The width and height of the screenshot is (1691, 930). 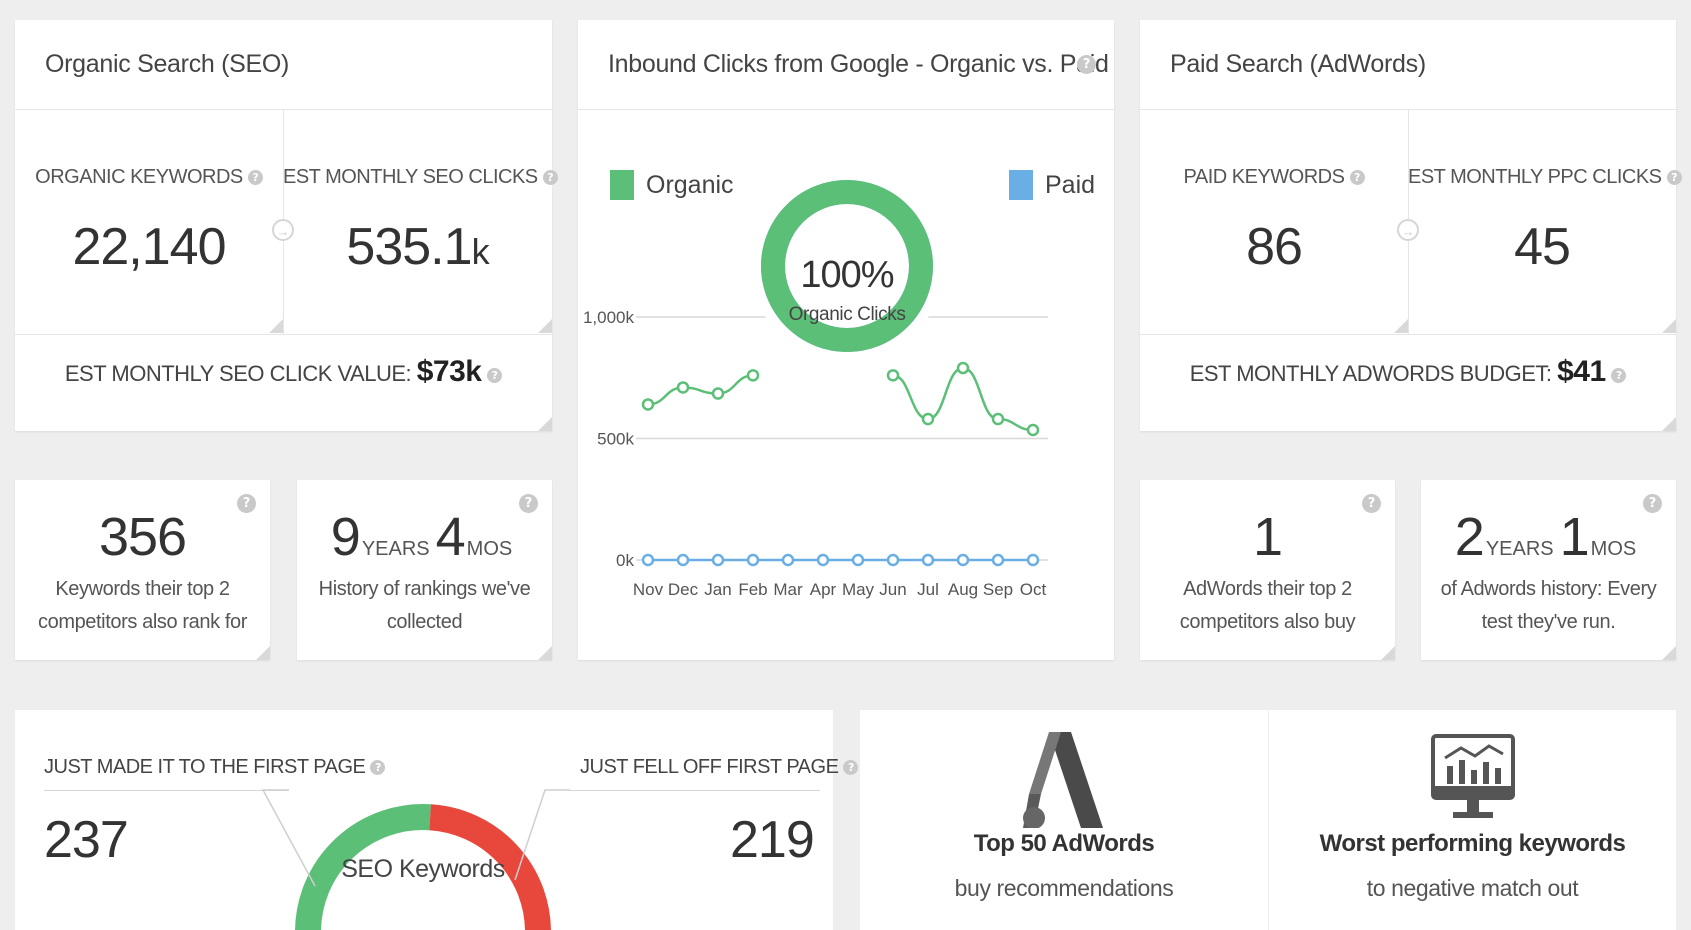 What do you see at coordinates (424, 820) in the screenshot?
I see `seo-keywords-gauge` at bounding box center [424, 820].